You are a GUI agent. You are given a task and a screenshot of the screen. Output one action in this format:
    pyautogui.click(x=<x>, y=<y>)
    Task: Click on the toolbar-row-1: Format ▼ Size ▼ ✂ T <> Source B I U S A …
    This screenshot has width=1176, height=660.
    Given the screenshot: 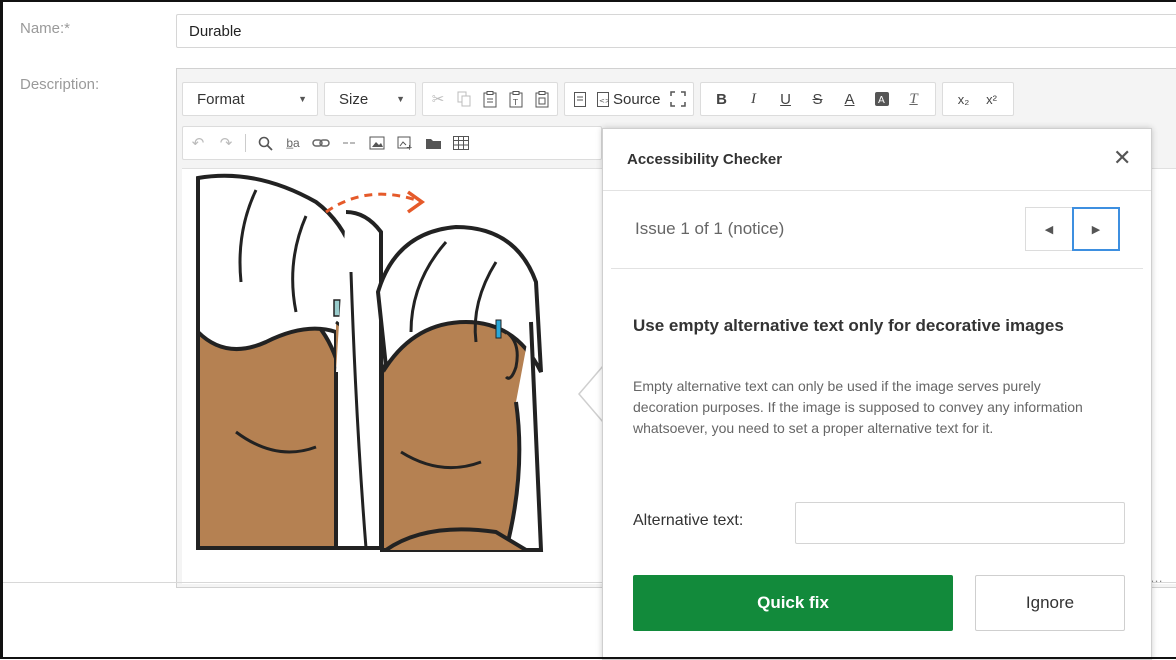 What is the action you would take?
    pyautogui.click(x=598, y=99)
    